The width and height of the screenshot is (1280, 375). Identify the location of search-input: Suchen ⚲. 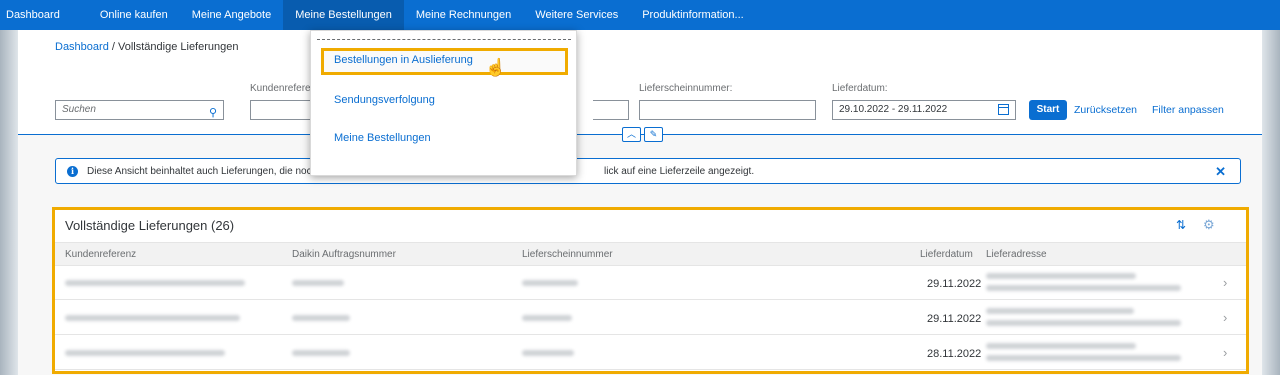
(139, 110).